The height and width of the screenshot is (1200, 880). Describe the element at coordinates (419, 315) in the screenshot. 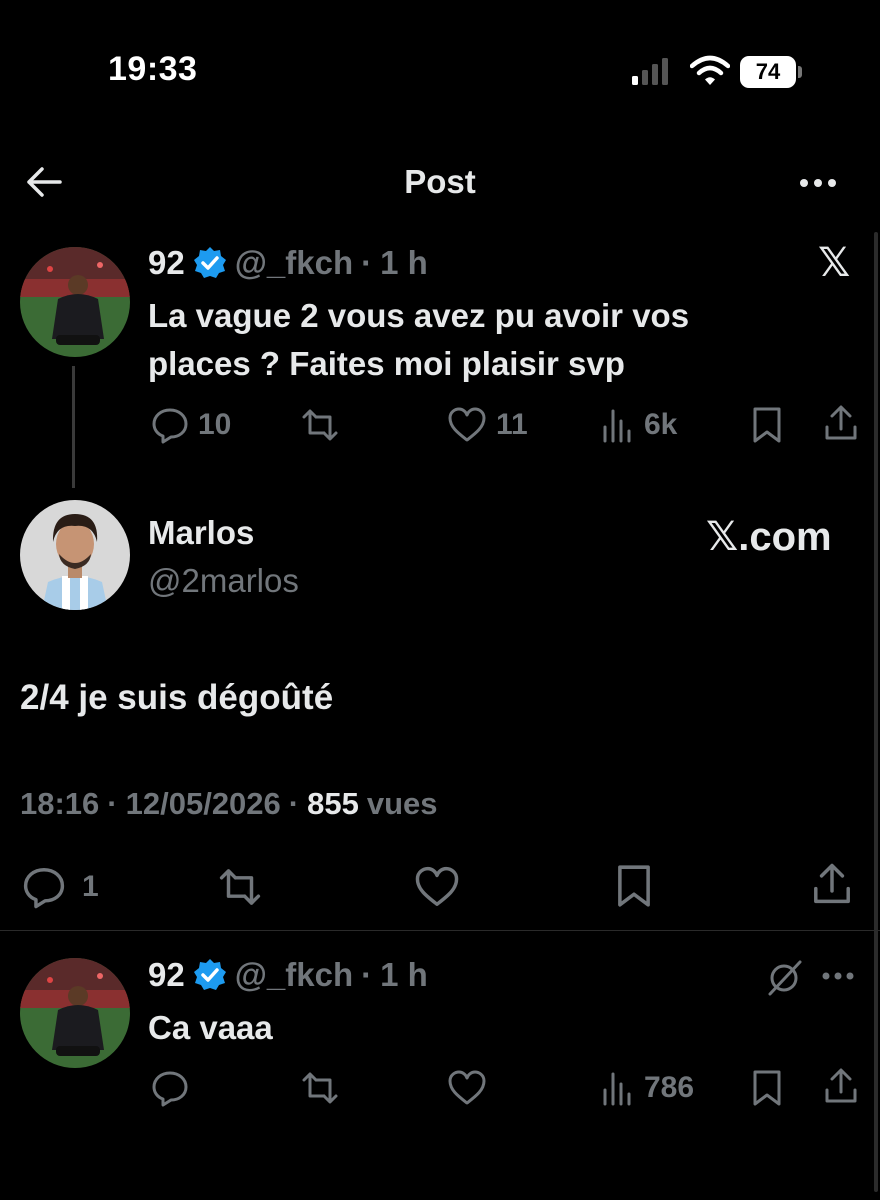

I see `parent-tweet-line-1: La vague 2 vous avez pu avoir vos` at that location.